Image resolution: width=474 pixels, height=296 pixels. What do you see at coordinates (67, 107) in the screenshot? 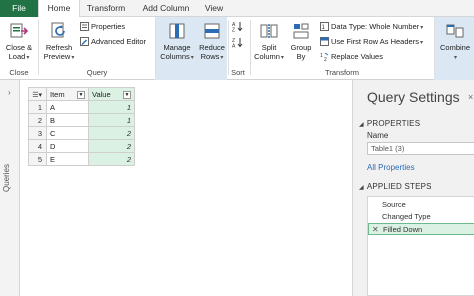
I see `cell-item: A` at bounding box center [67, 107].